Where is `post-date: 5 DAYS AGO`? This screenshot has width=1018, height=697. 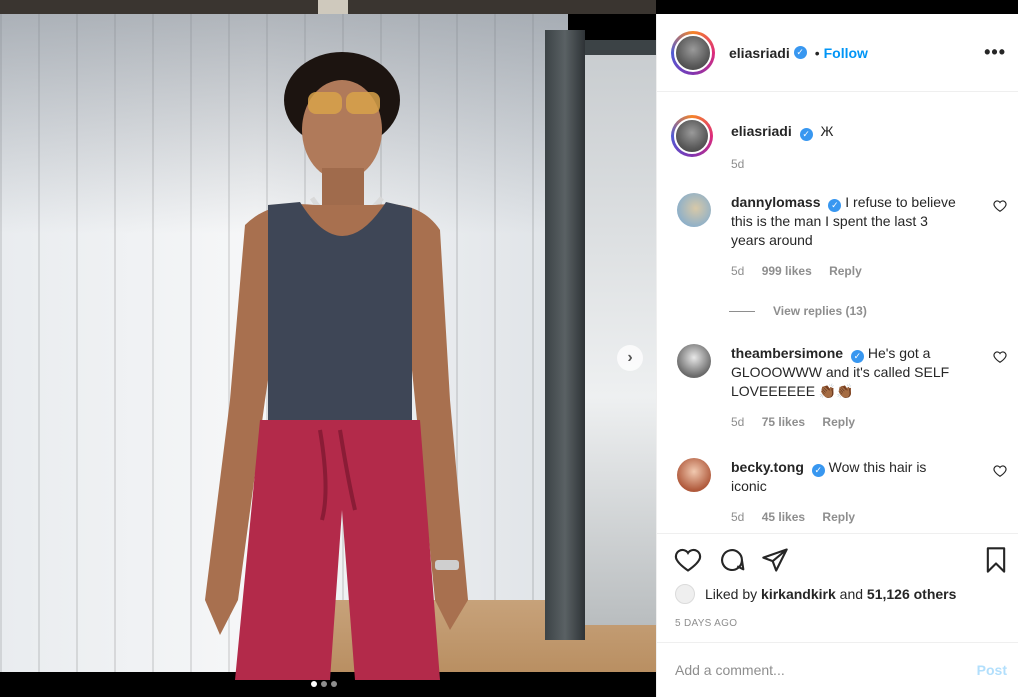
post-date: 5 DAYS AGO is located at coordinates (706, 623).